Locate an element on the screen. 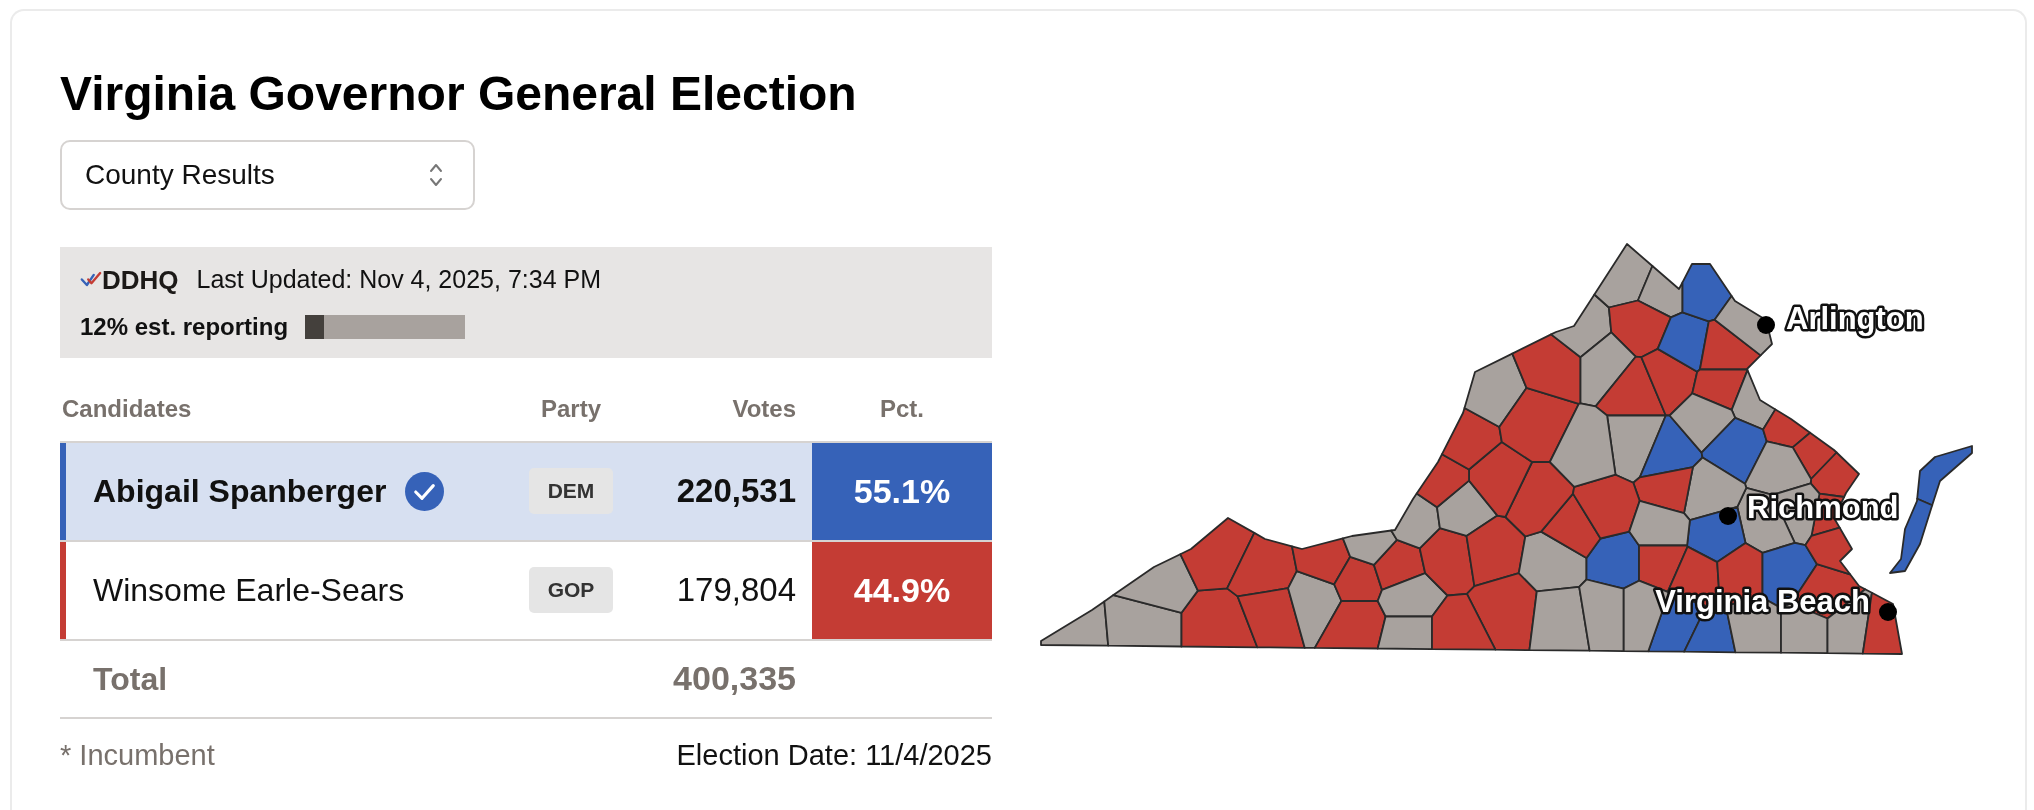 The image size is (2034, 810). percentage-cell: 44.9% is located at coordinates (902, 590).